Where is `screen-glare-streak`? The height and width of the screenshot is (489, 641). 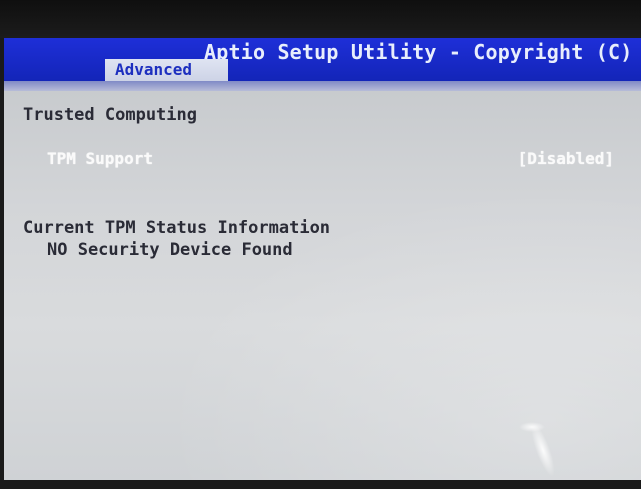
screen-glare-streak is located at coordinates (543, 450).